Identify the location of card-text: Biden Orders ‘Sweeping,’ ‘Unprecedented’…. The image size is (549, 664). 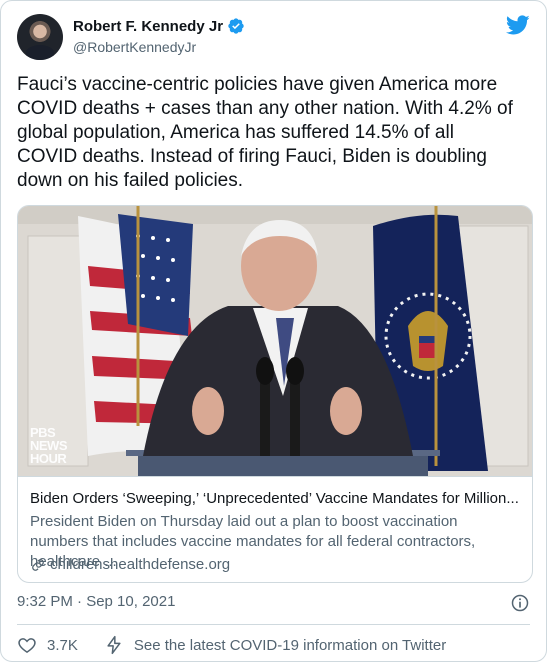
(275, 529).